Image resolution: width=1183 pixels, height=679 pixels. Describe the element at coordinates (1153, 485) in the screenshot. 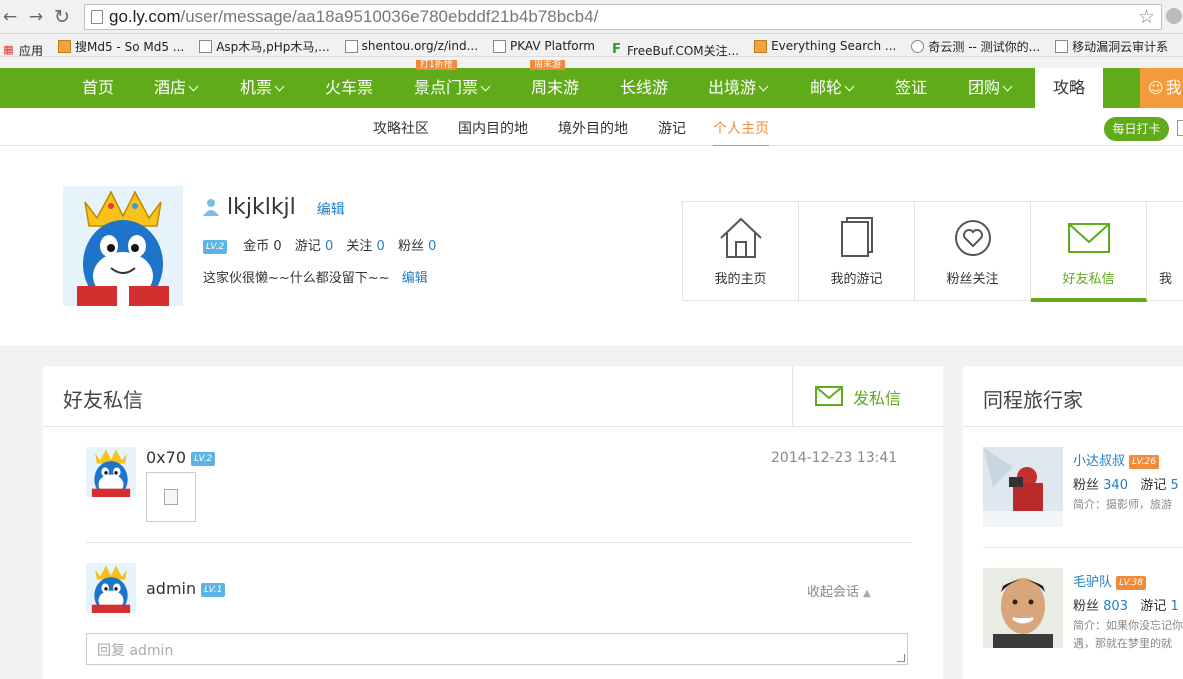

I see `travelogues-label: 游记` at that location.